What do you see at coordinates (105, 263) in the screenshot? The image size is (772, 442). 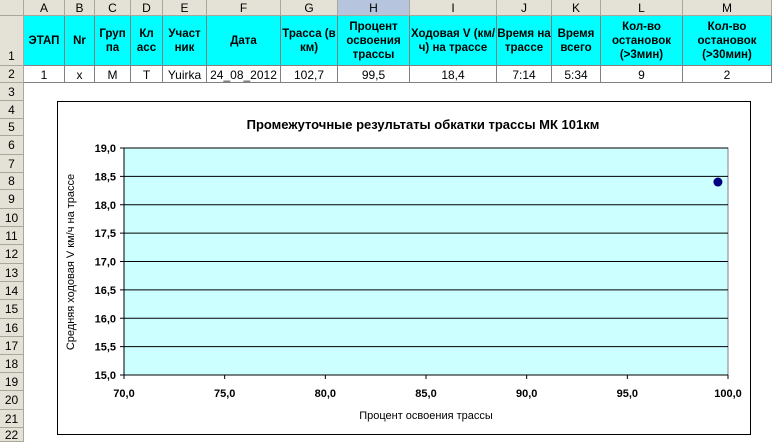 I see `y-tick-label: 17,0` at bounding box center [105, 263].